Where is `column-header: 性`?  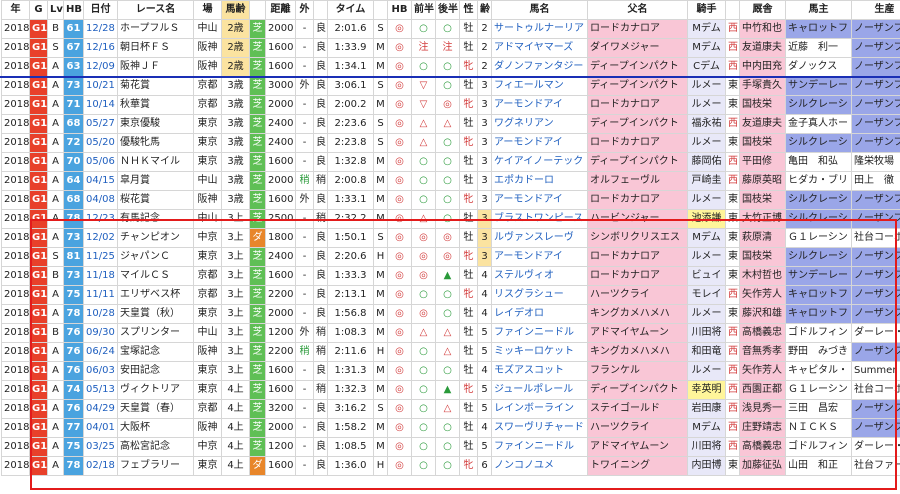
column-header: 性 is located at coordinates (468, 10).